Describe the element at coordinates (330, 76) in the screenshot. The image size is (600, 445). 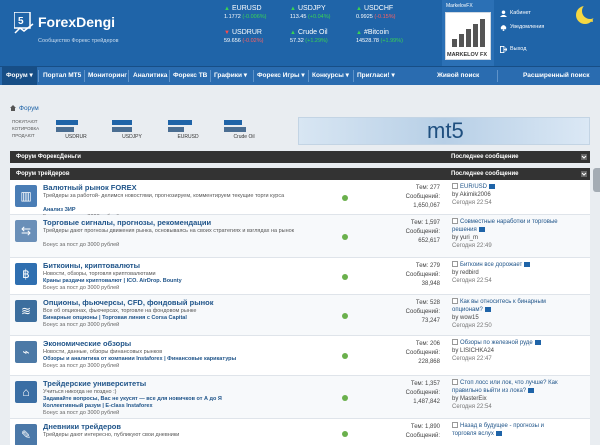
I see `nav-item-contests: Конкурсы ▾` at that location.